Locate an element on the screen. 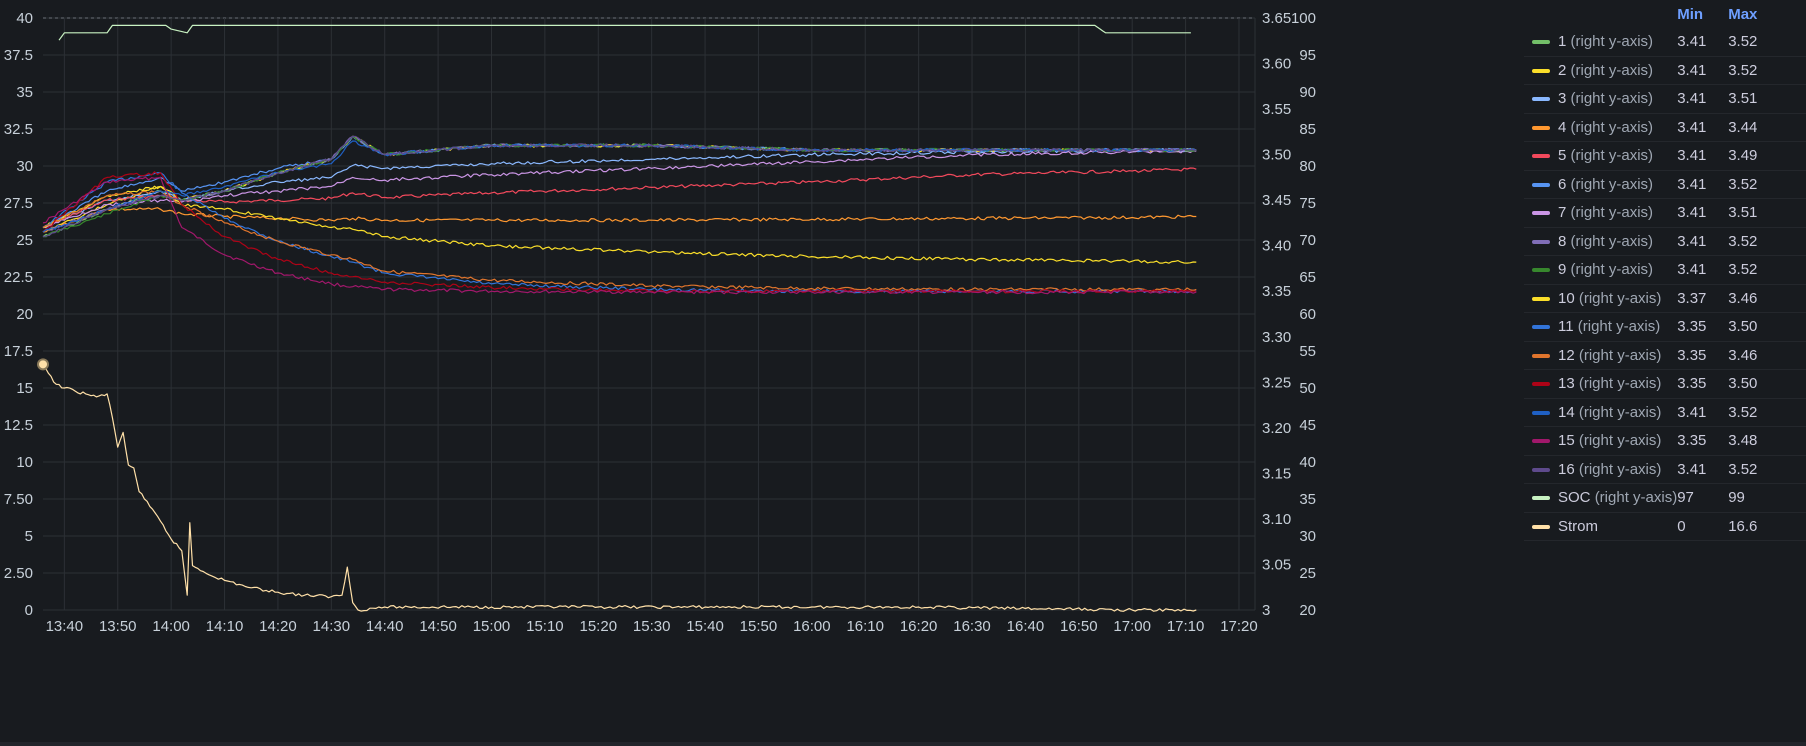 Image resolution: width=1806 pixels, height=746 pixels. left-axis-tick: 15 is located at coordinates (24, 388).